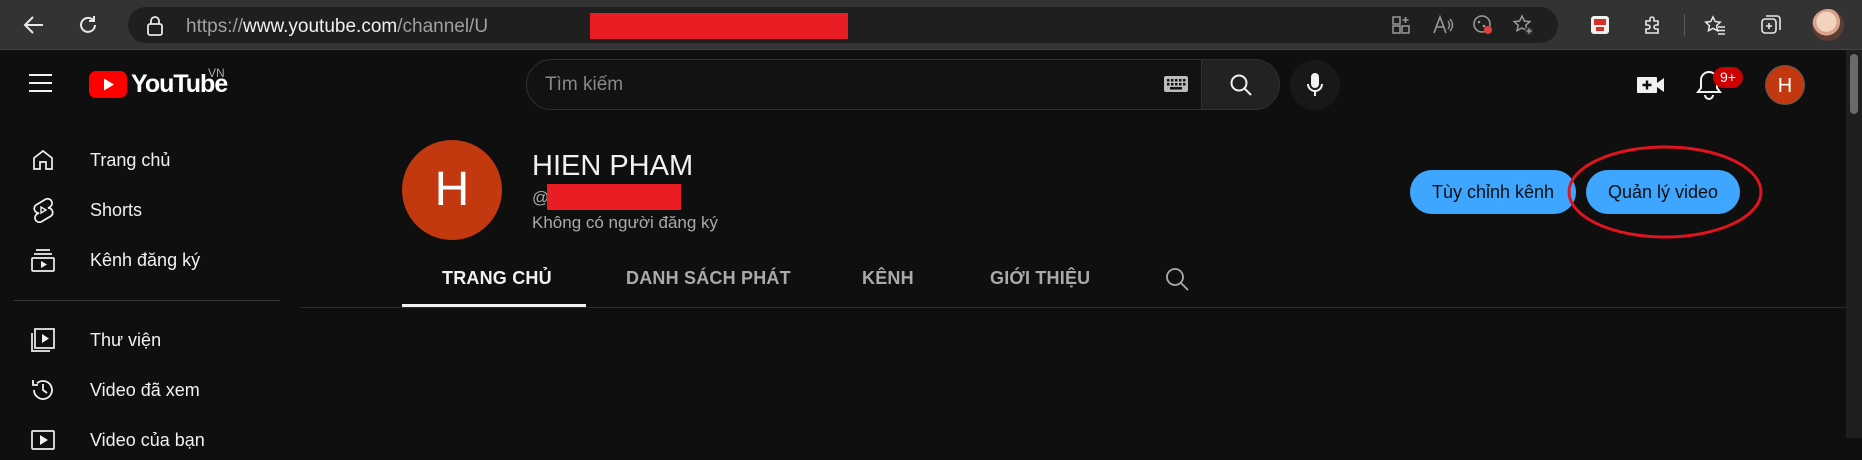 The height and width of the screenshot is (460, 1862). Describe the element at coordinates (147, 439) in the screenshot. I see `sidebar-item-label: Video của bạn` at that location.